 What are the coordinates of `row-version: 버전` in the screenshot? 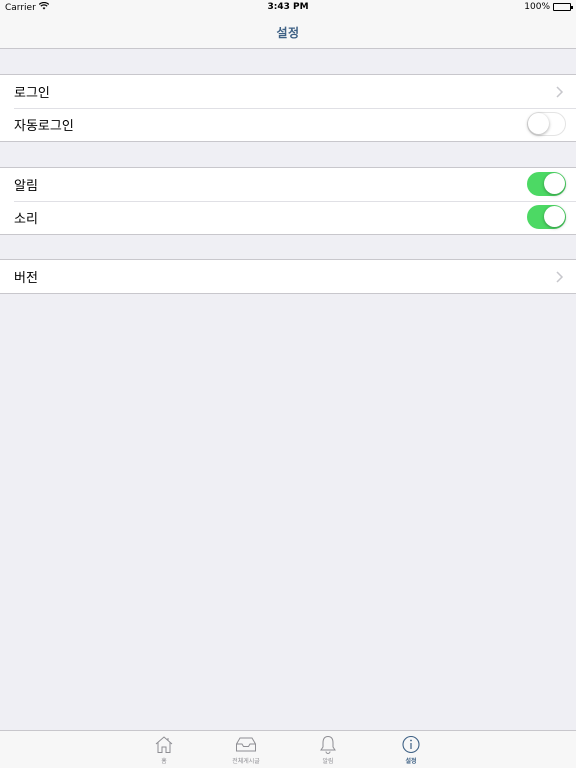 It's located at (288, 276).